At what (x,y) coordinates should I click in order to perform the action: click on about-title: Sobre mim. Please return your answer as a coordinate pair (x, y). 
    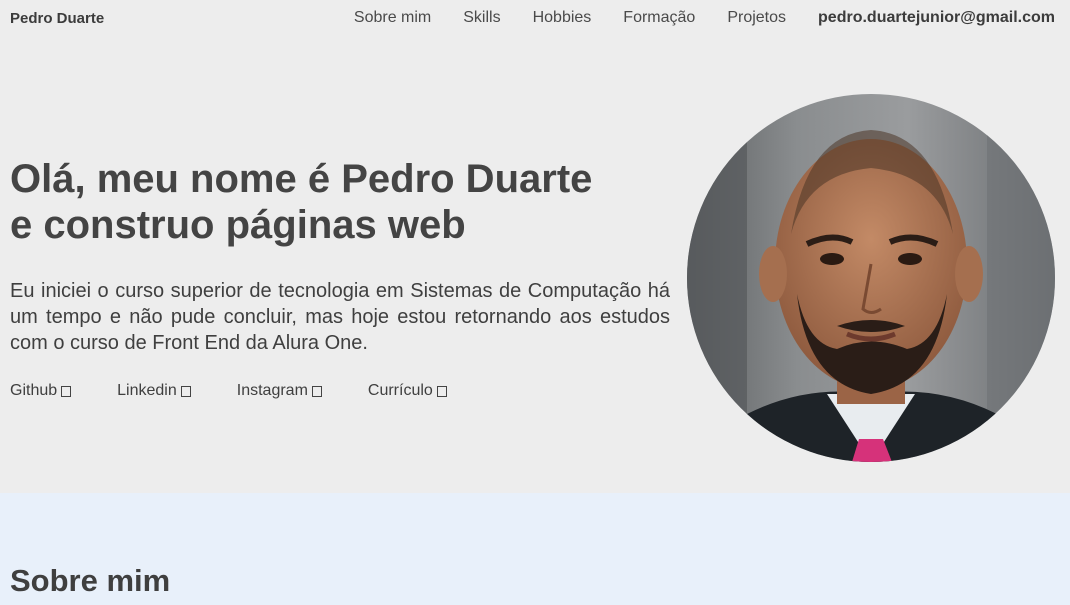
    Looking at the image, I should click on (90, 580).